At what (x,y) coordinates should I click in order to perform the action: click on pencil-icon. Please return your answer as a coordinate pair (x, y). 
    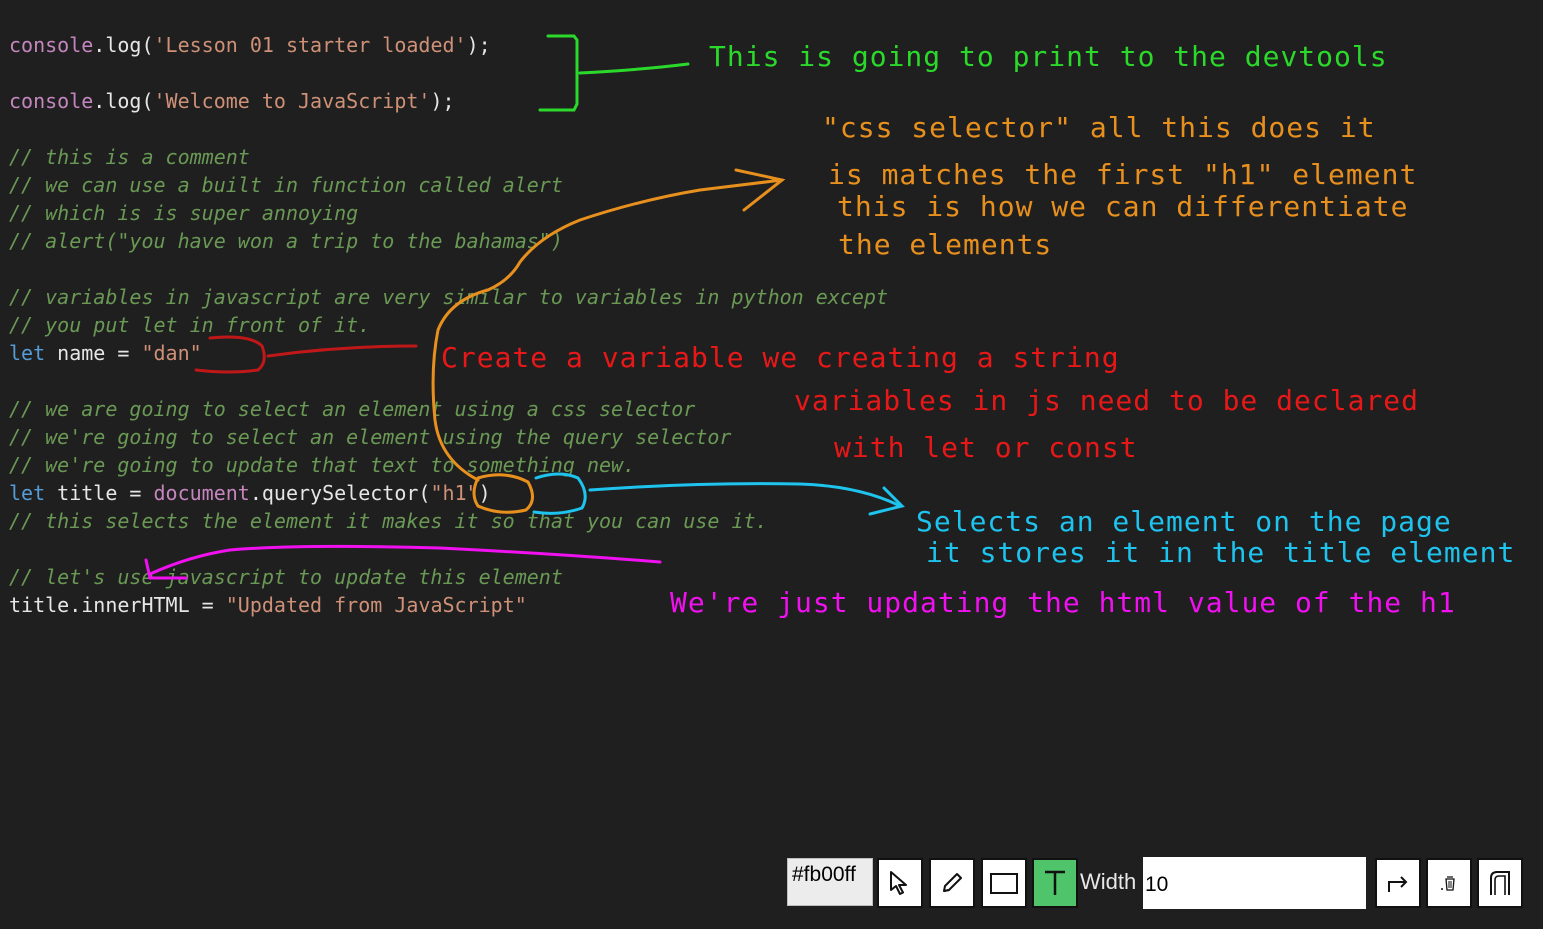
    Looking at the image, I should click on (952, 882).